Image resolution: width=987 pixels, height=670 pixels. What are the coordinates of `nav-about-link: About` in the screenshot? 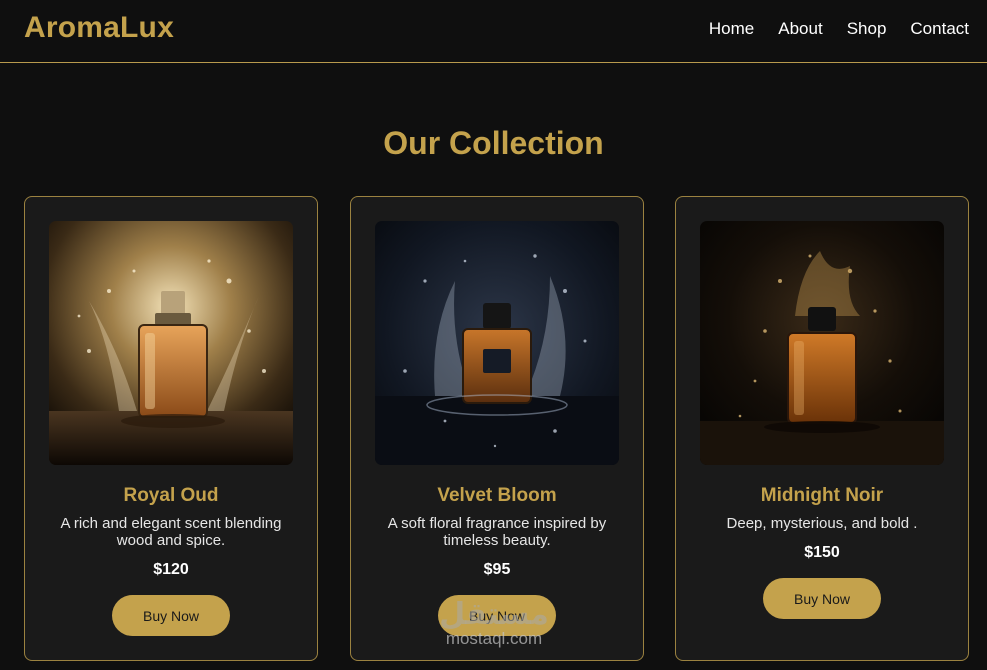 It's located at (800, 29).